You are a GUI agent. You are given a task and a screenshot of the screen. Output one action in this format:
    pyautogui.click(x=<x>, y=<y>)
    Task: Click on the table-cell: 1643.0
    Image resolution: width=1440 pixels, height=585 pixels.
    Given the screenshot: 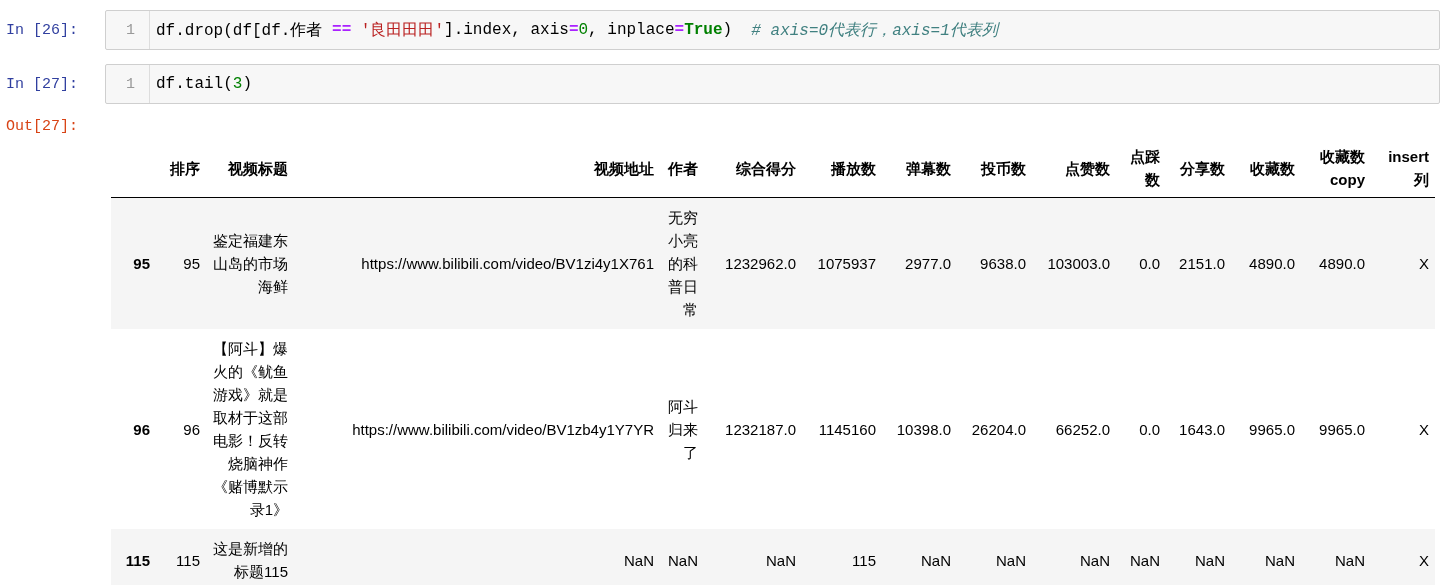 What is the action you would take?
    pyautogui.click(x=1202, y=429)
    